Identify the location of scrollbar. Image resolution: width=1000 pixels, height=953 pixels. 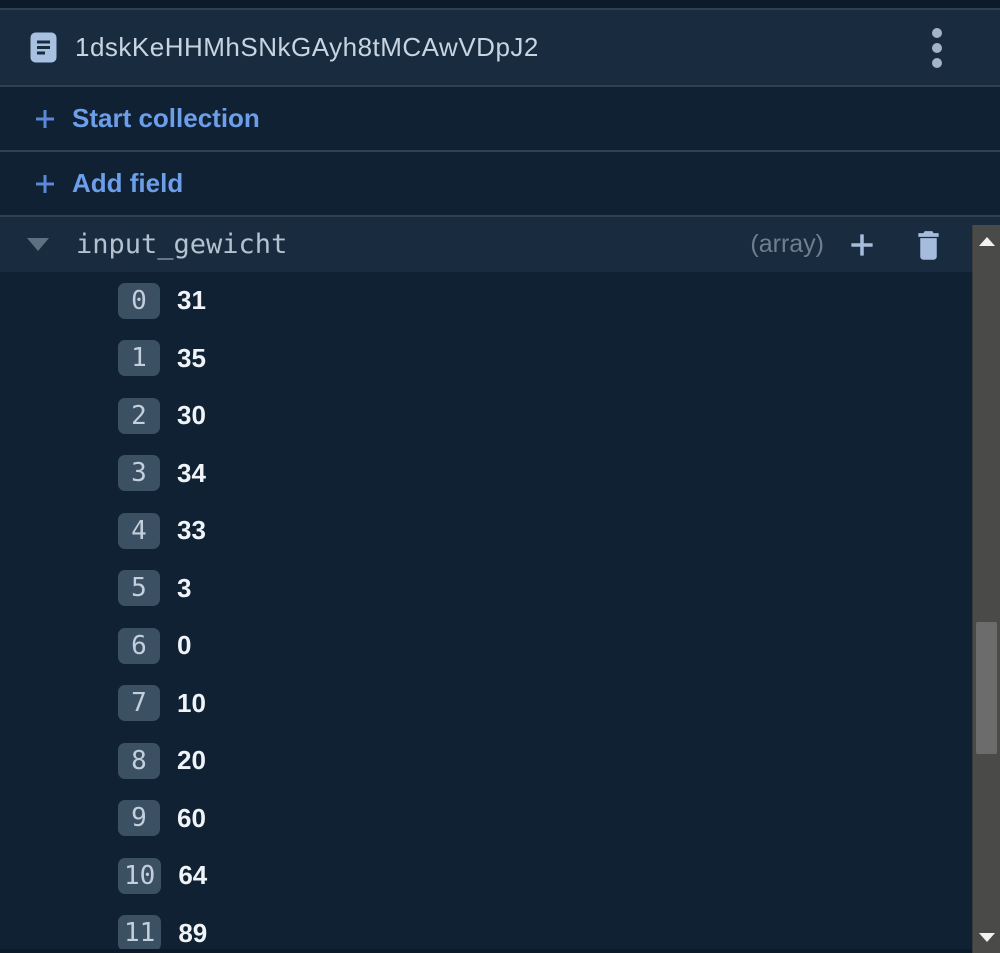
(986, 589).